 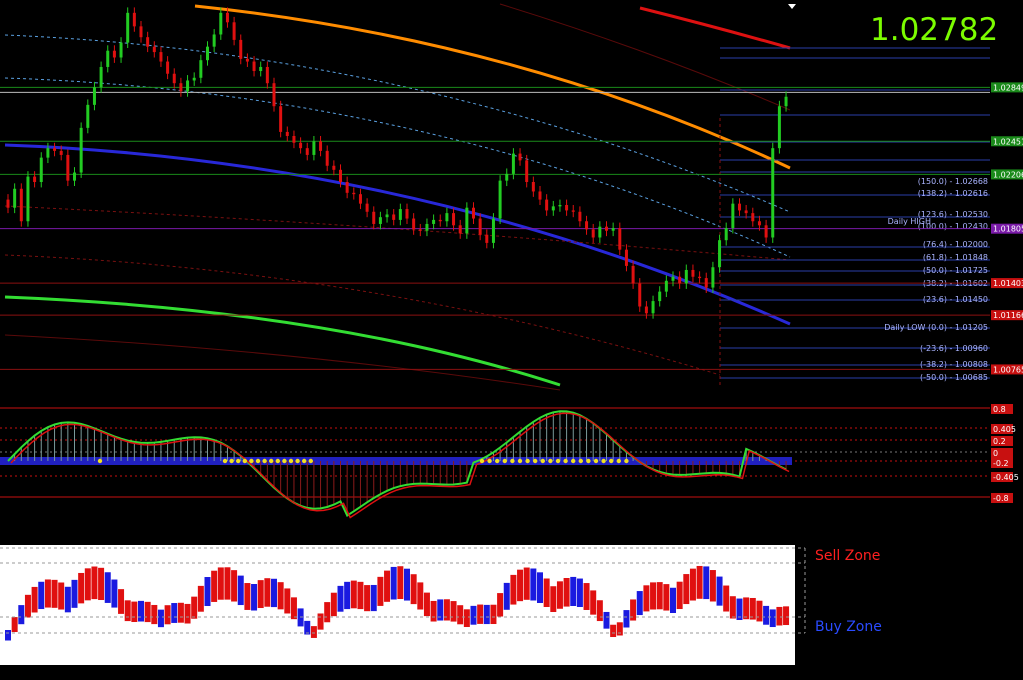 What do you see at coordinates (1008, 315) in the screenshot?
I see `price-tag-text: 1.01166` at bounding box center [1008, 315].